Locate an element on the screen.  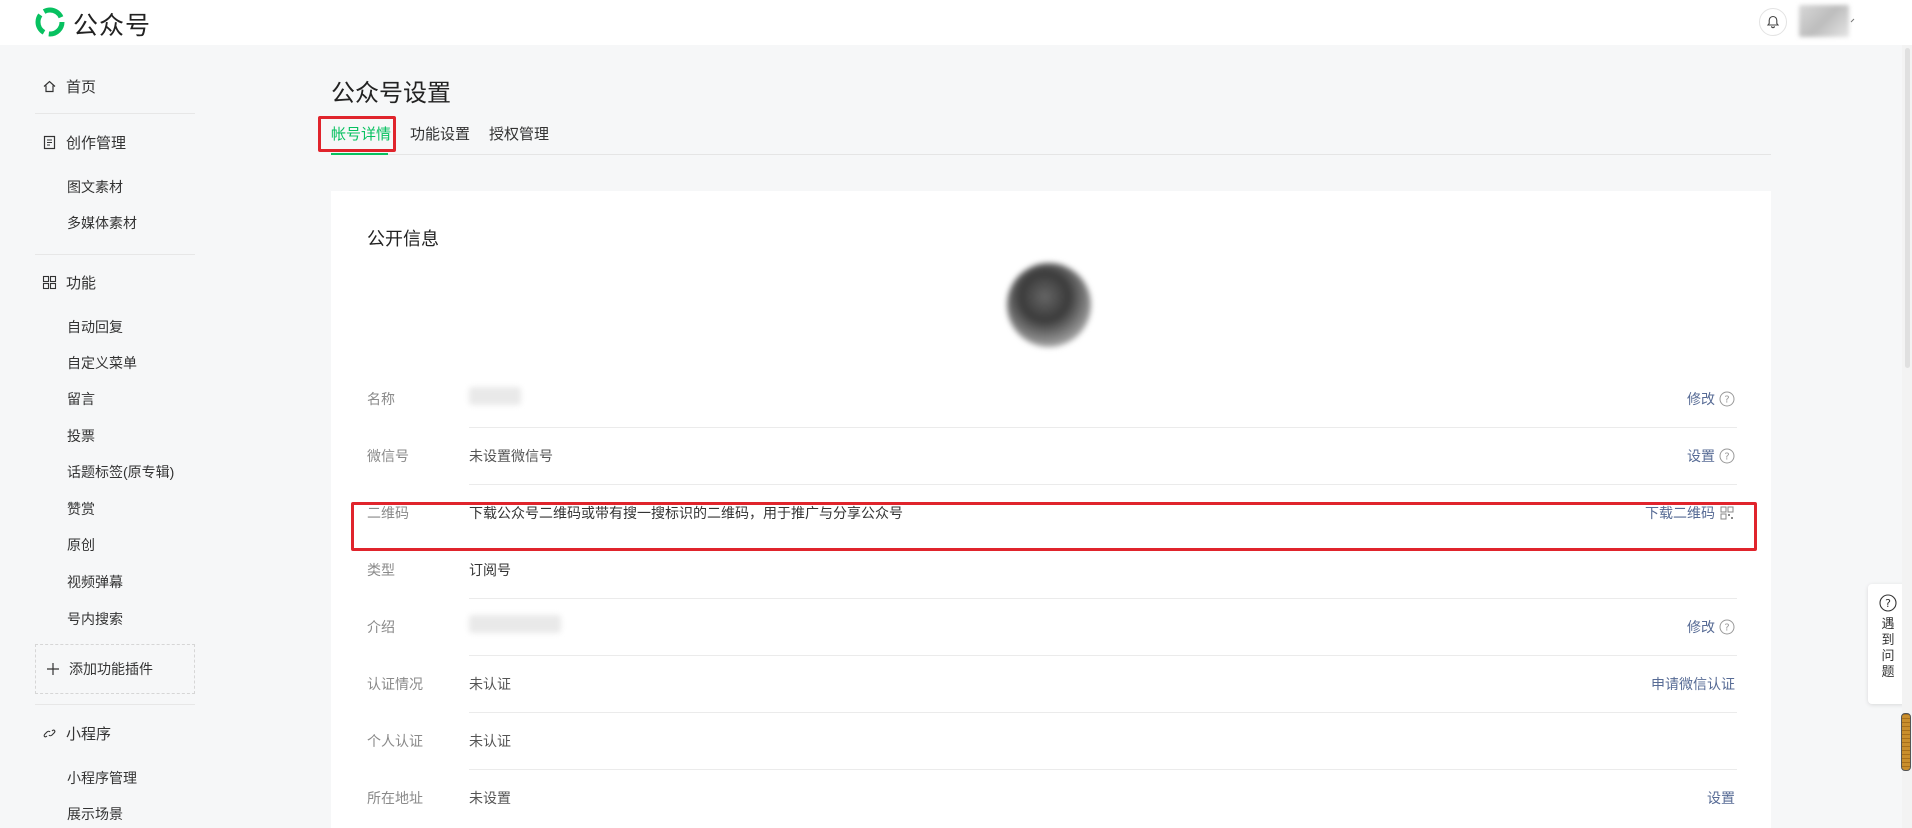
account-avatar is located at coordinates (1049, 305).